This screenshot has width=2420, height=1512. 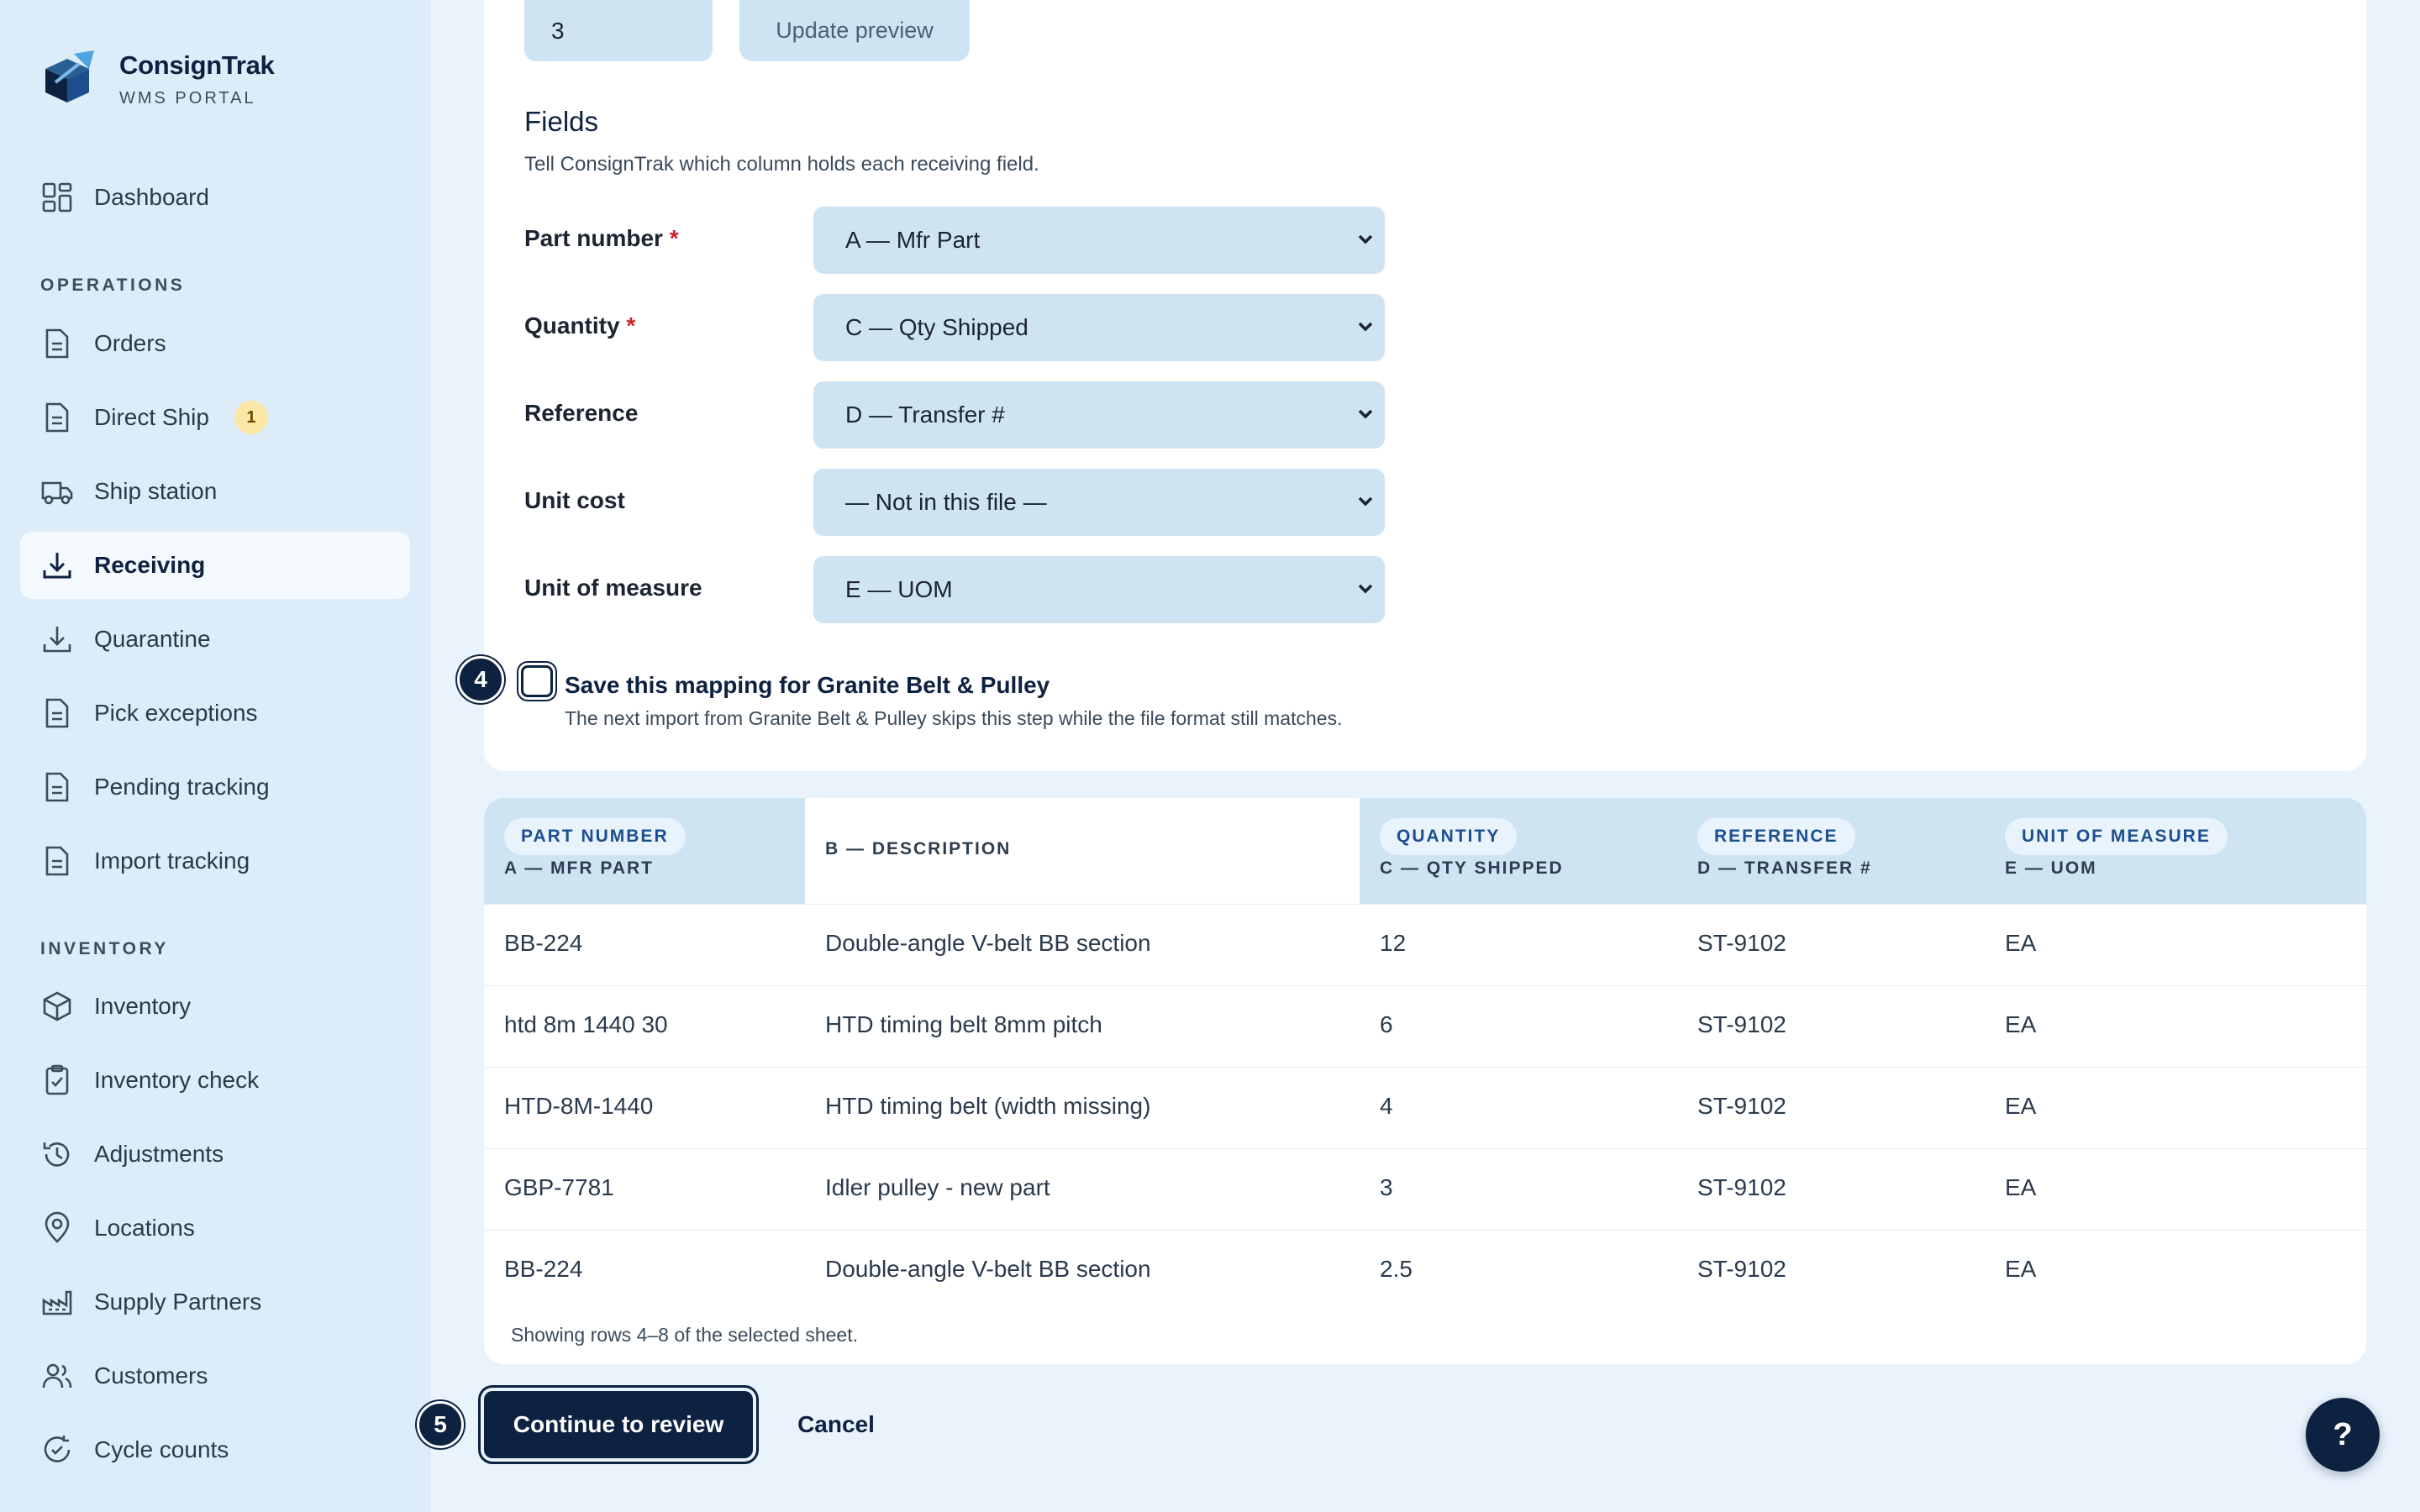 What do you see at coordinates (215, 197) in the screenshot?
I see `sidebar-item-dashboard: Dashboard` at bounding box center [215, 197].